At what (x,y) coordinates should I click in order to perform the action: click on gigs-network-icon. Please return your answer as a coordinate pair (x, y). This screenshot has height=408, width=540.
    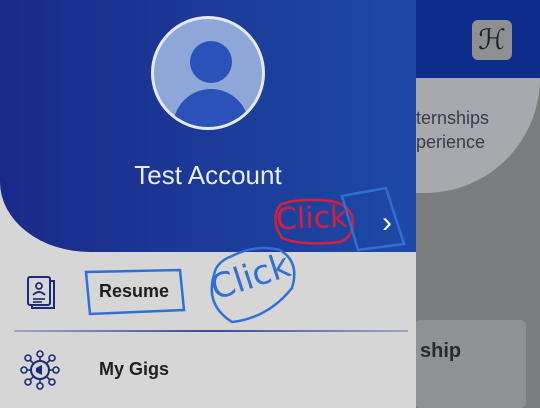
    Looking at the image, I should click on (40, 370).